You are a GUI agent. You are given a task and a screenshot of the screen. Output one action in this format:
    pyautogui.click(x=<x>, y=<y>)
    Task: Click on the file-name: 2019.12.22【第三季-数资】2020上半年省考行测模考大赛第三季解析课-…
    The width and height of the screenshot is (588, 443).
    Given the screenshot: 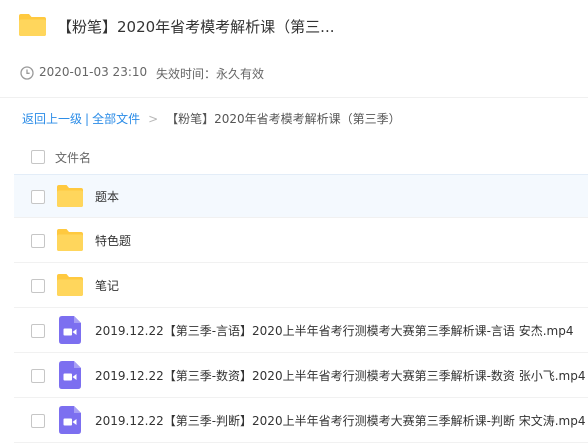 What is the action you would take?
    pyautogui.click(x=340, y=375)
    